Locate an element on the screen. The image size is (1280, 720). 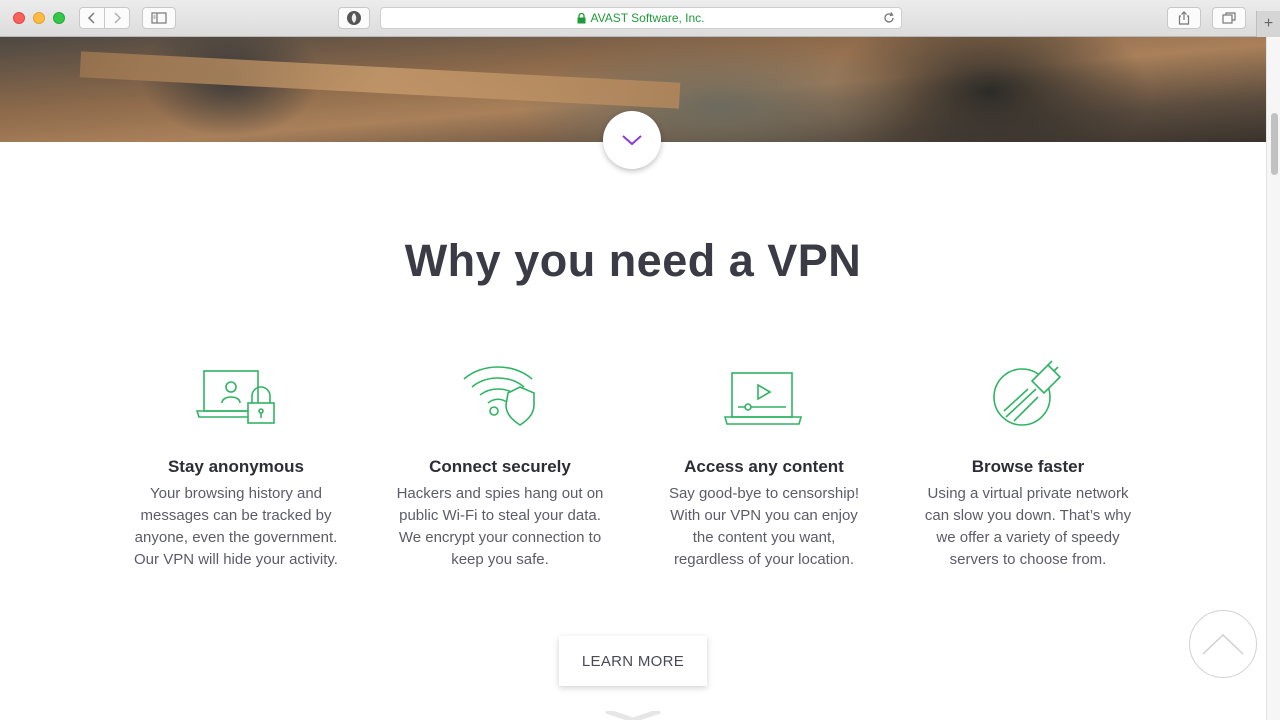
speed-plug-icon is located at coordinates (1027, 393).